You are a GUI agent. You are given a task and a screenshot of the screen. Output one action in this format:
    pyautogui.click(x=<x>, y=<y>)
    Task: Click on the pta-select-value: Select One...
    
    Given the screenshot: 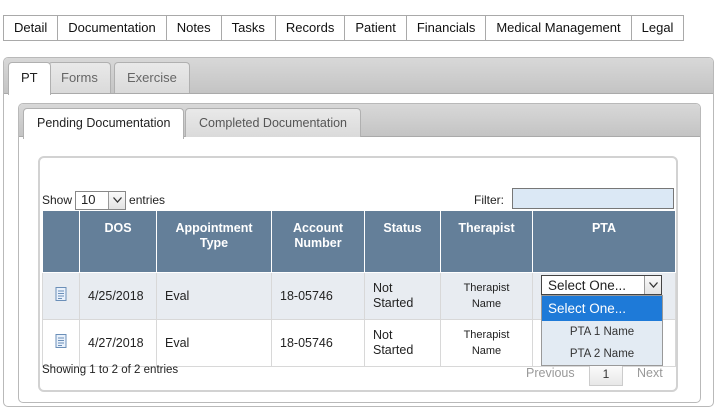 What is the action you would take?
    pyautogui.click(x=587, y=285)
    